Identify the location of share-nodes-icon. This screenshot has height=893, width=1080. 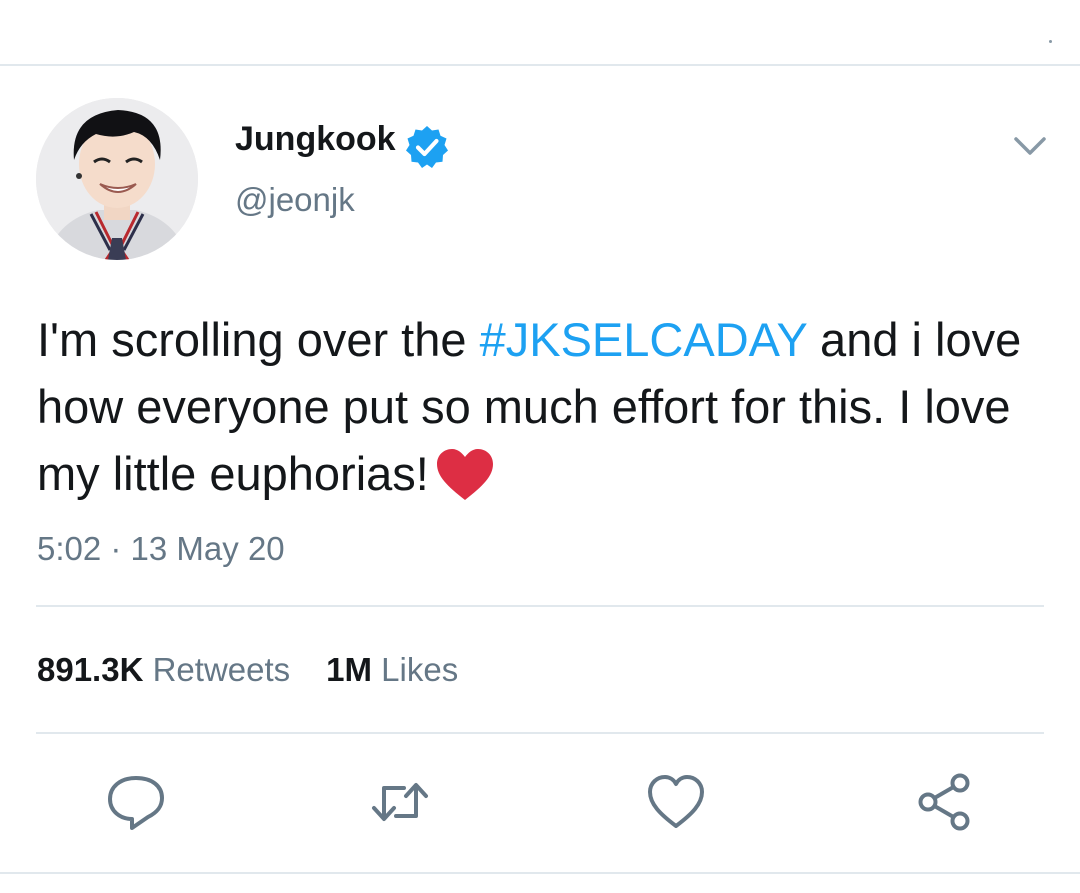
(944, 802).